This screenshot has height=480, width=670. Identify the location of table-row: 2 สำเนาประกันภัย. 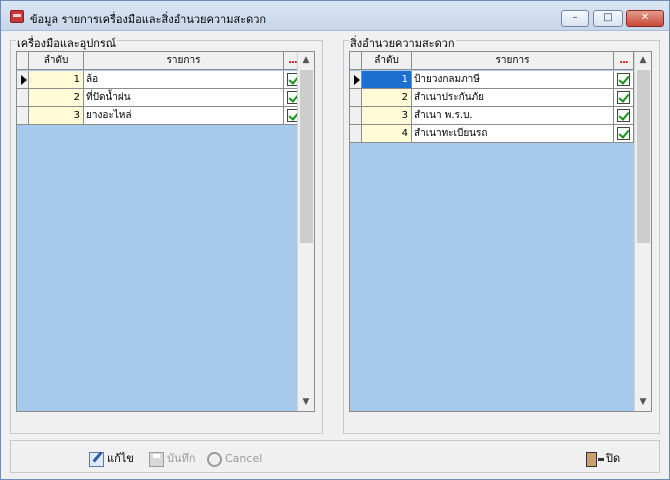
(500, 98).